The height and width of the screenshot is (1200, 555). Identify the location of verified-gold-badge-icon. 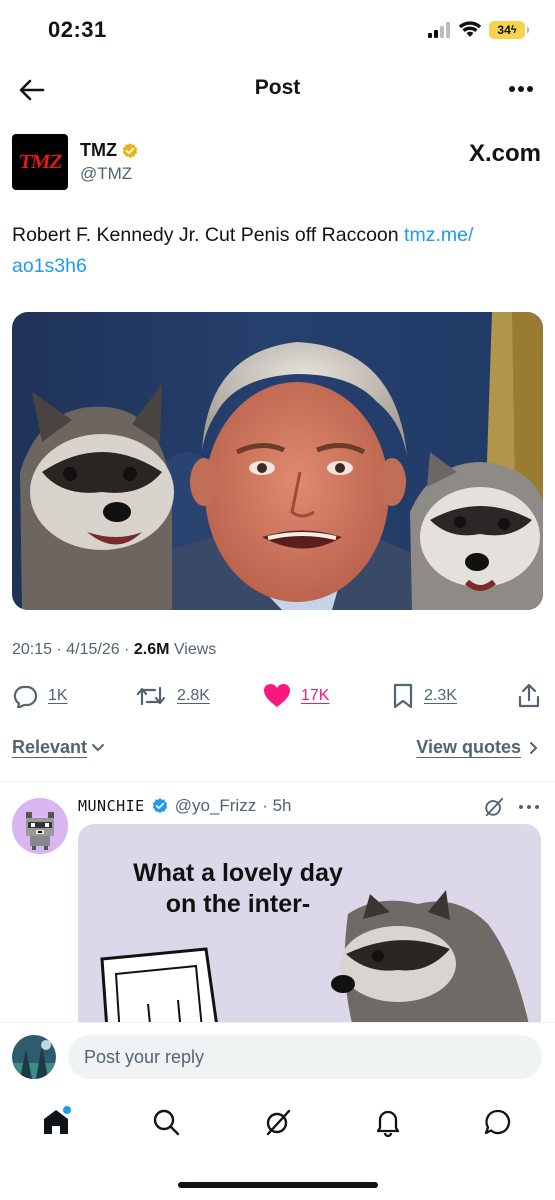
(130, 150).